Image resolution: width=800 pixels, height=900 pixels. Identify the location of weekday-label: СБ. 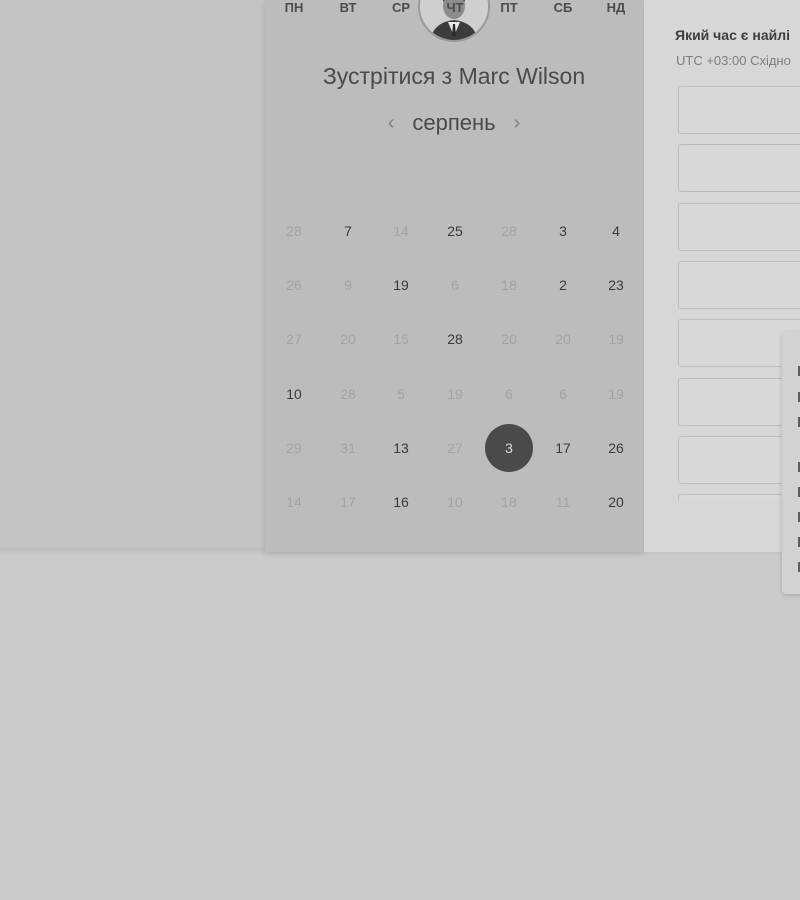
(563, 7).